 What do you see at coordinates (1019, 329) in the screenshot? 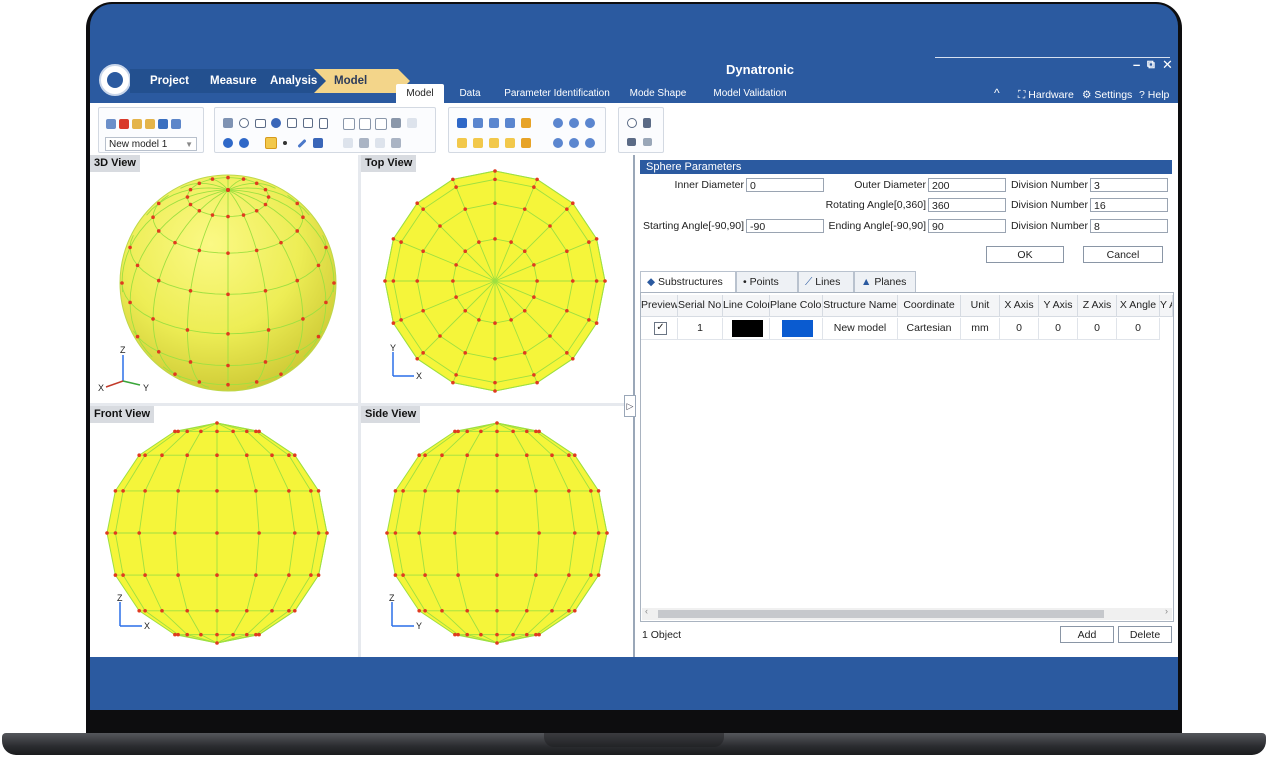
I see `cell-x-axis: 0` at bounding box center [1019, 329].